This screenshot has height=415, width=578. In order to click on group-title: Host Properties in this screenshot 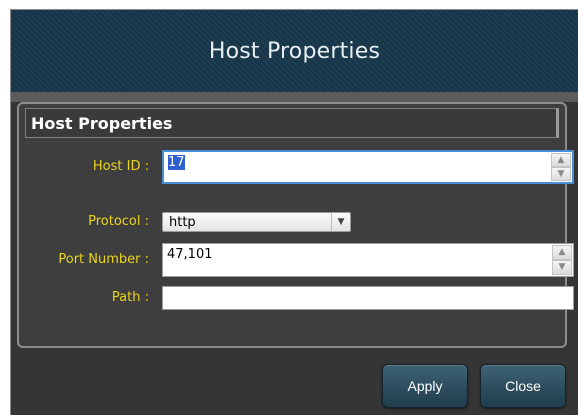, I will do `click(102, 123)`.